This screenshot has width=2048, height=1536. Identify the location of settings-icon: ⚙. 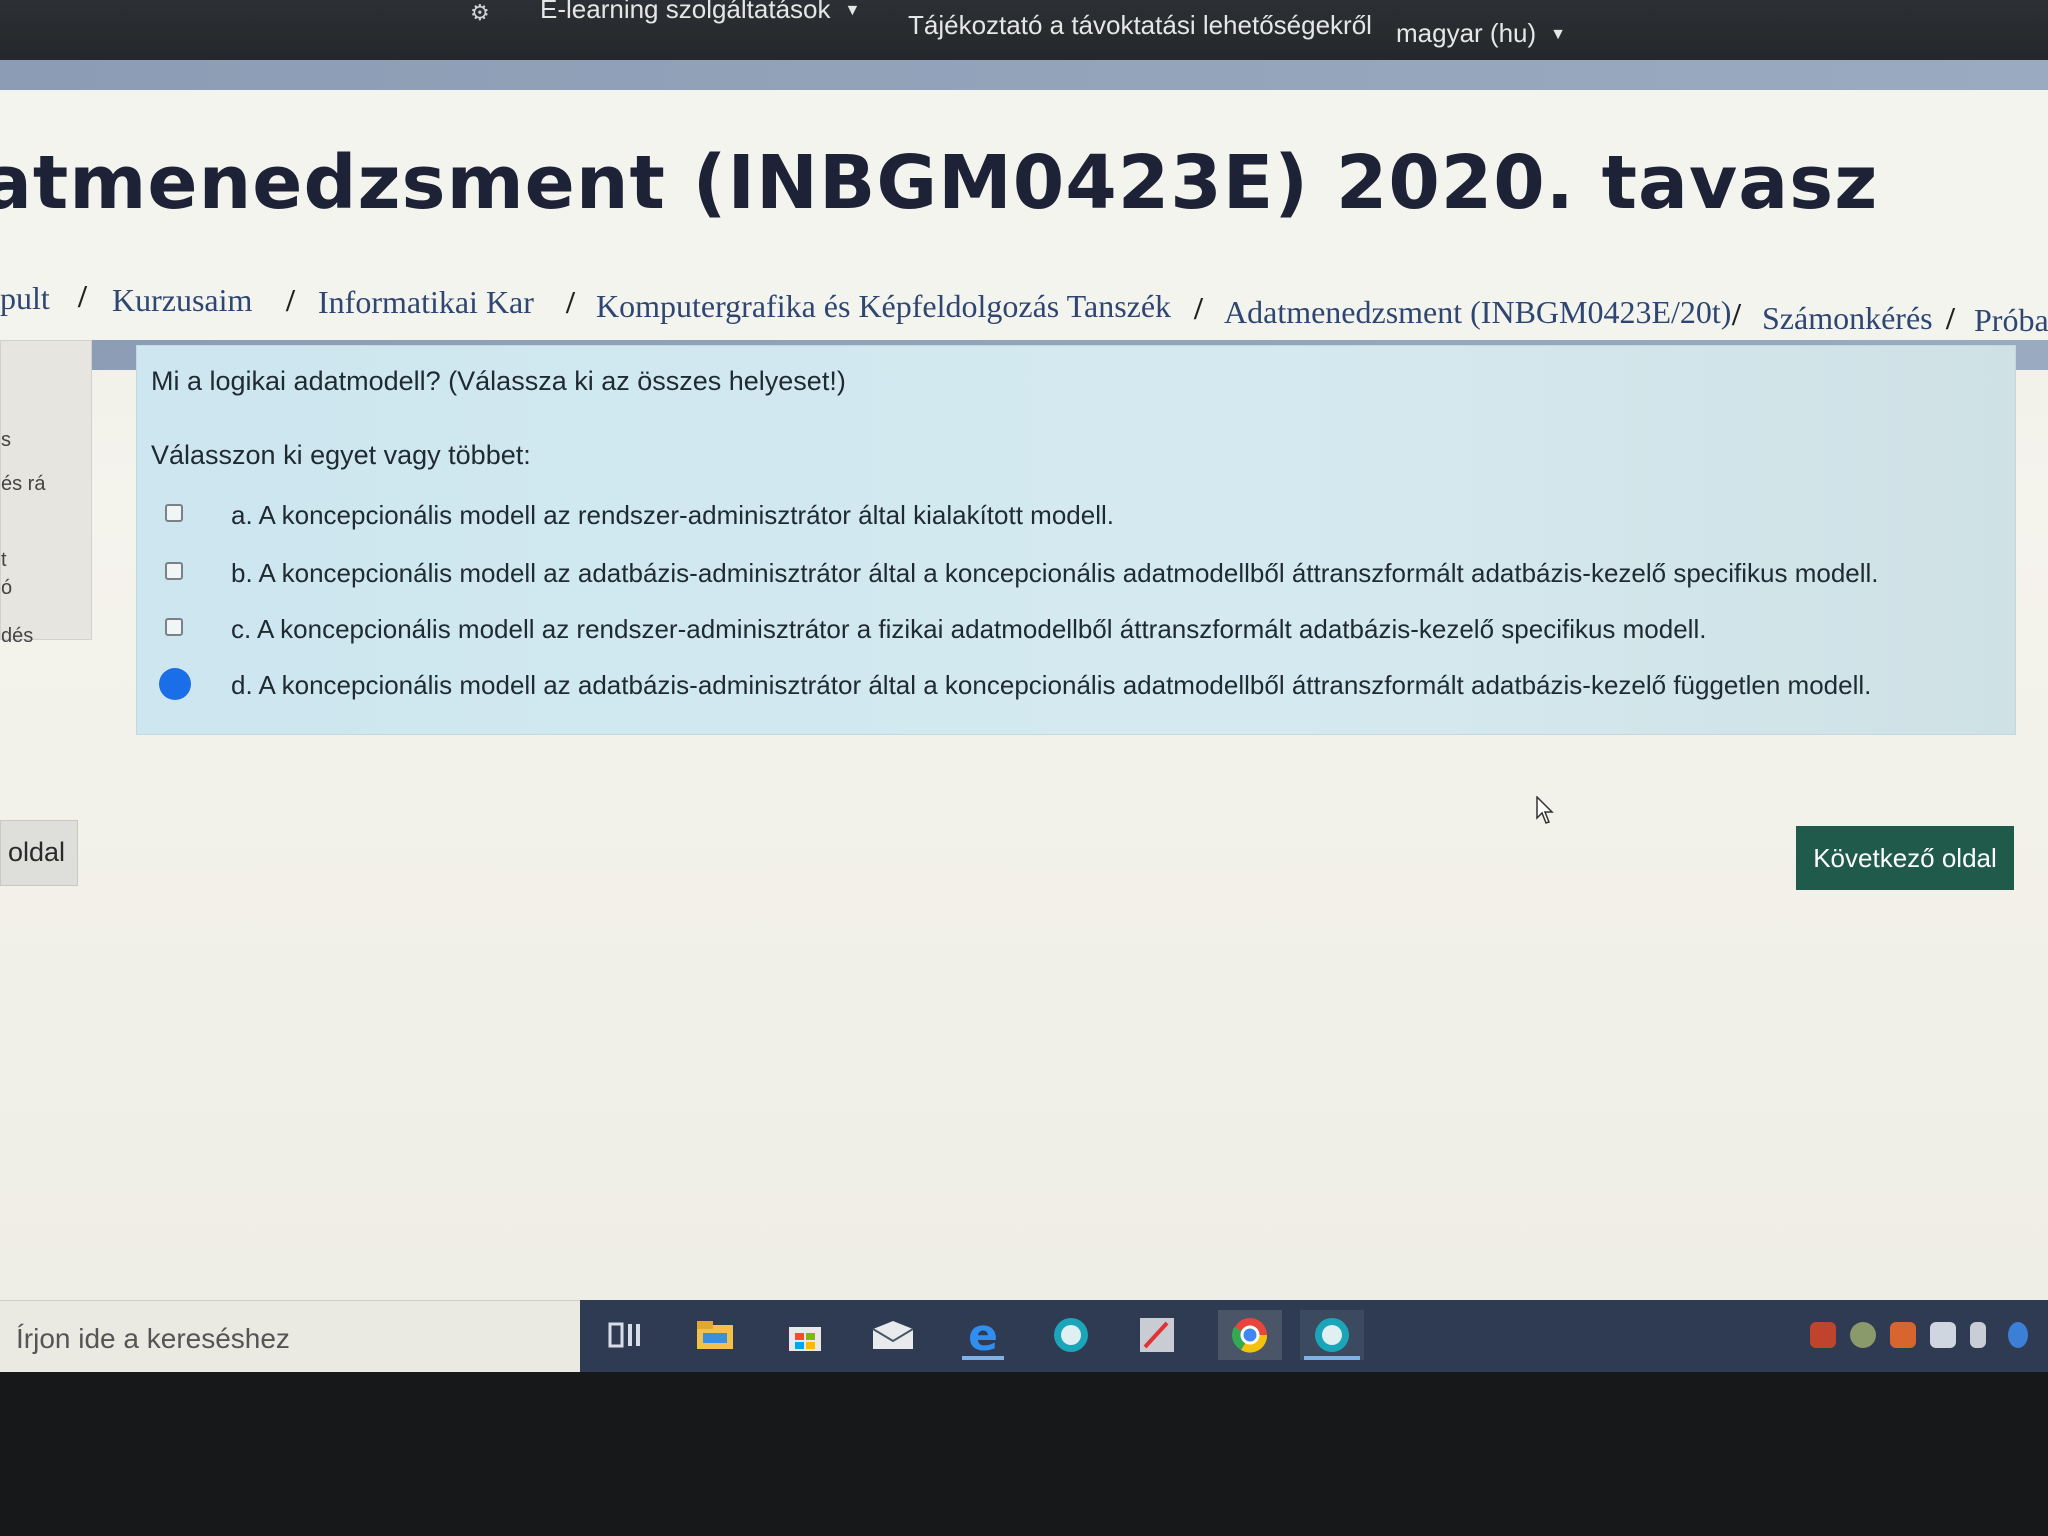
(480, 13).